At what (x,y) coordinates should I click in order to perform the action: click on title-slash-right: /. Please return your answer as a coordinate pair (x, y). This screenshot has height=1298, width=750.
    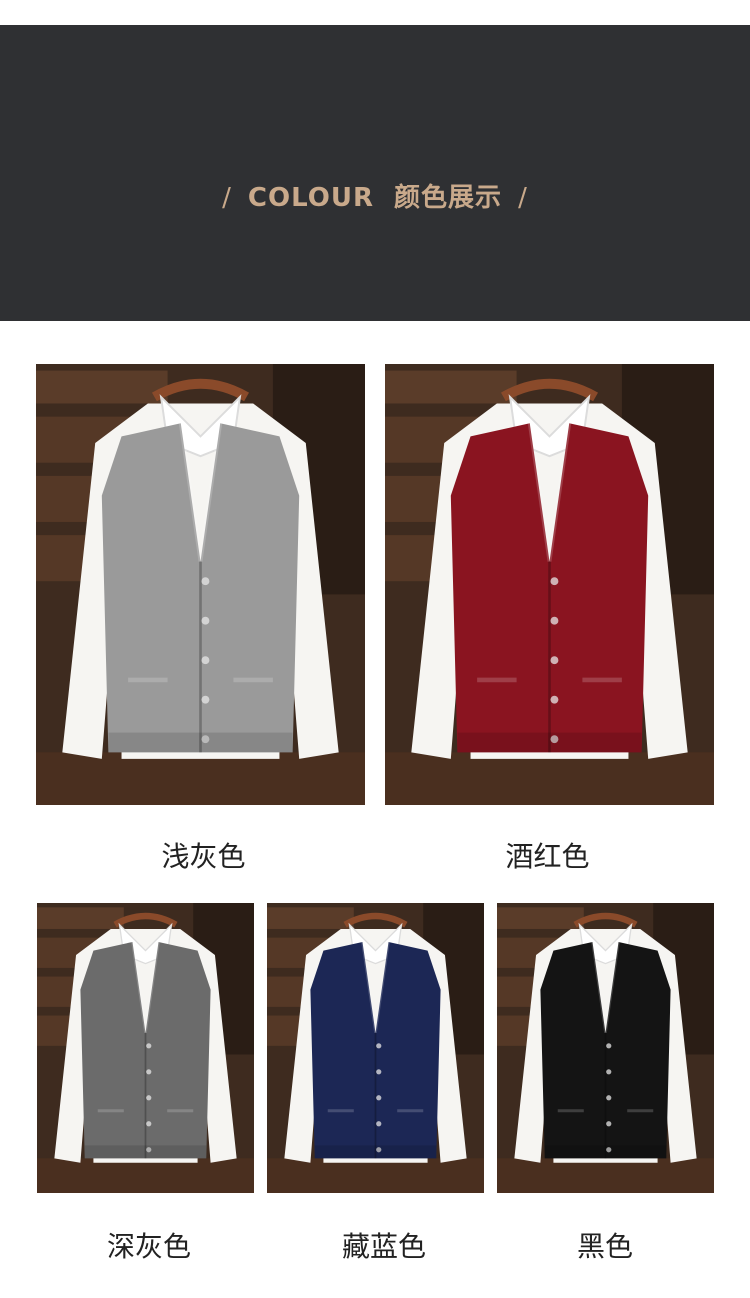
    Looking at the image, I should click on (523, 198).